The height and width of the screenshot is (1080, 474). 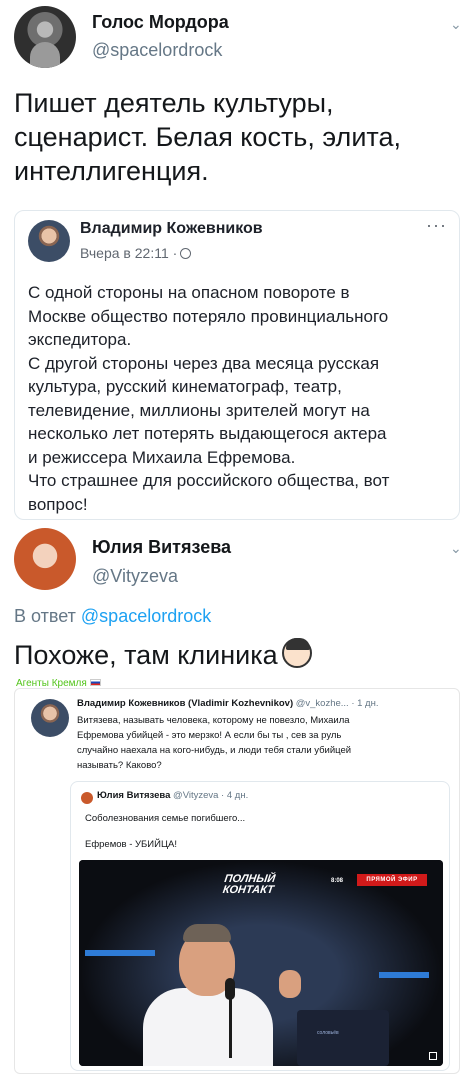 What do you see at coordinates (328, 1033) in the screenshot?
I see `laptop-label: соловьёв` at bounding box center [328, 1033].